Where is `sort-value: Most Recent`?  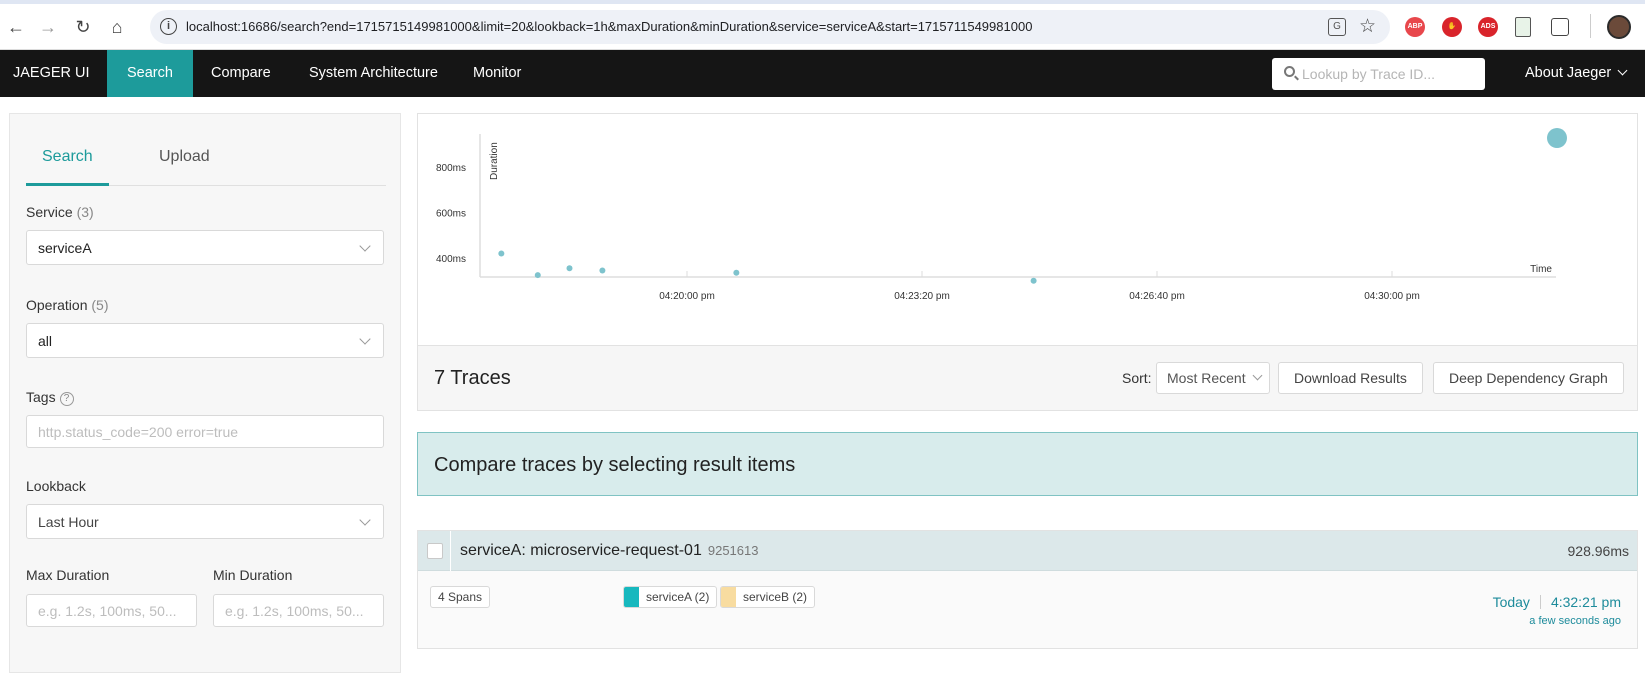 sort-value: Most Recent is located at coordinates (1206, 378).